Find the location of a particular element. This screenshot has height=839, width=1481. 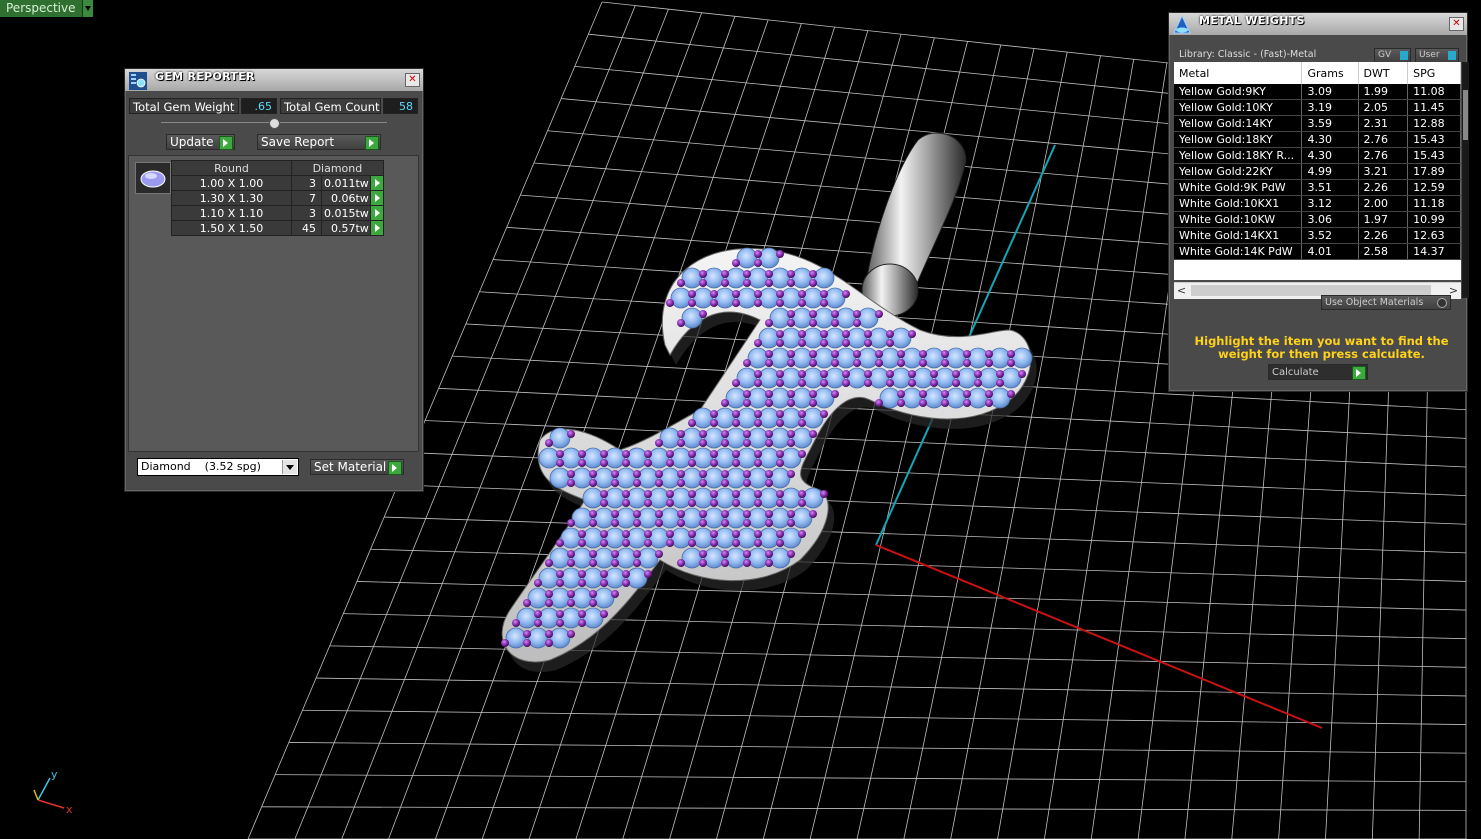

user-toggle: User is located at coordinates (1437, 55).